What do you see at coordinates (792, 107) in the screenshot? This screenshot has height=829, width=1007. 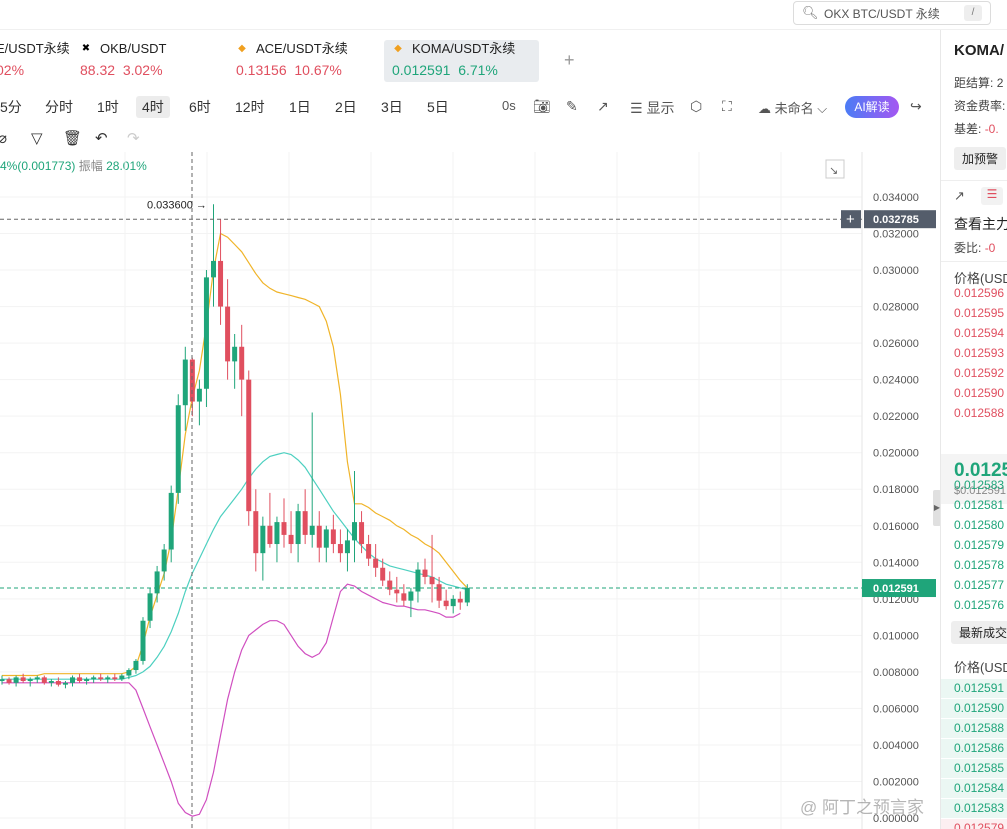 I see `layout-menu: ☁︎ 未命名 ⌵` at bounding box center [792, 107].